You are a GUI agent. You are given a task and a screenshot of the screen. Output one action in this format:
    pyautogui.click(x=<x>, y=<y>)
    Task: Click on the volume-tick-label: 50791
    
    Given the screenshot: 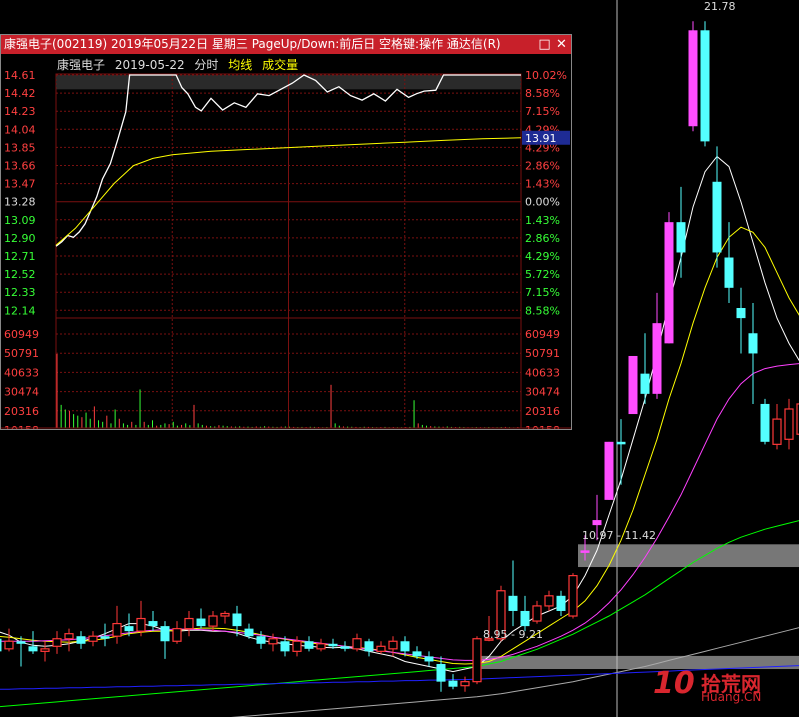 What is the action you would take?
    pyautogui.click(x=21, y=353)
    